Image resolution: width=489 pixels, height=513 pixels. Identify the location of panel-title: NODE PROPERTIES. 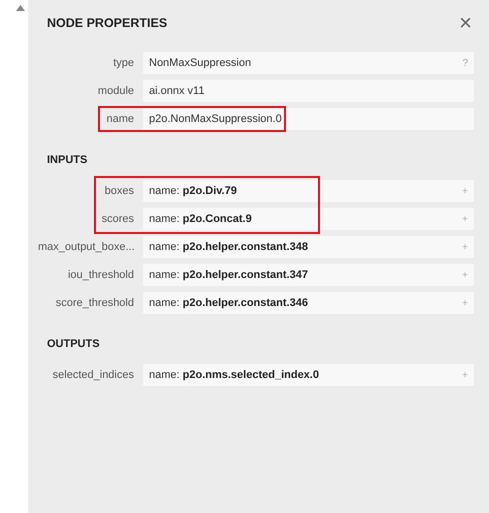
(107, 23).